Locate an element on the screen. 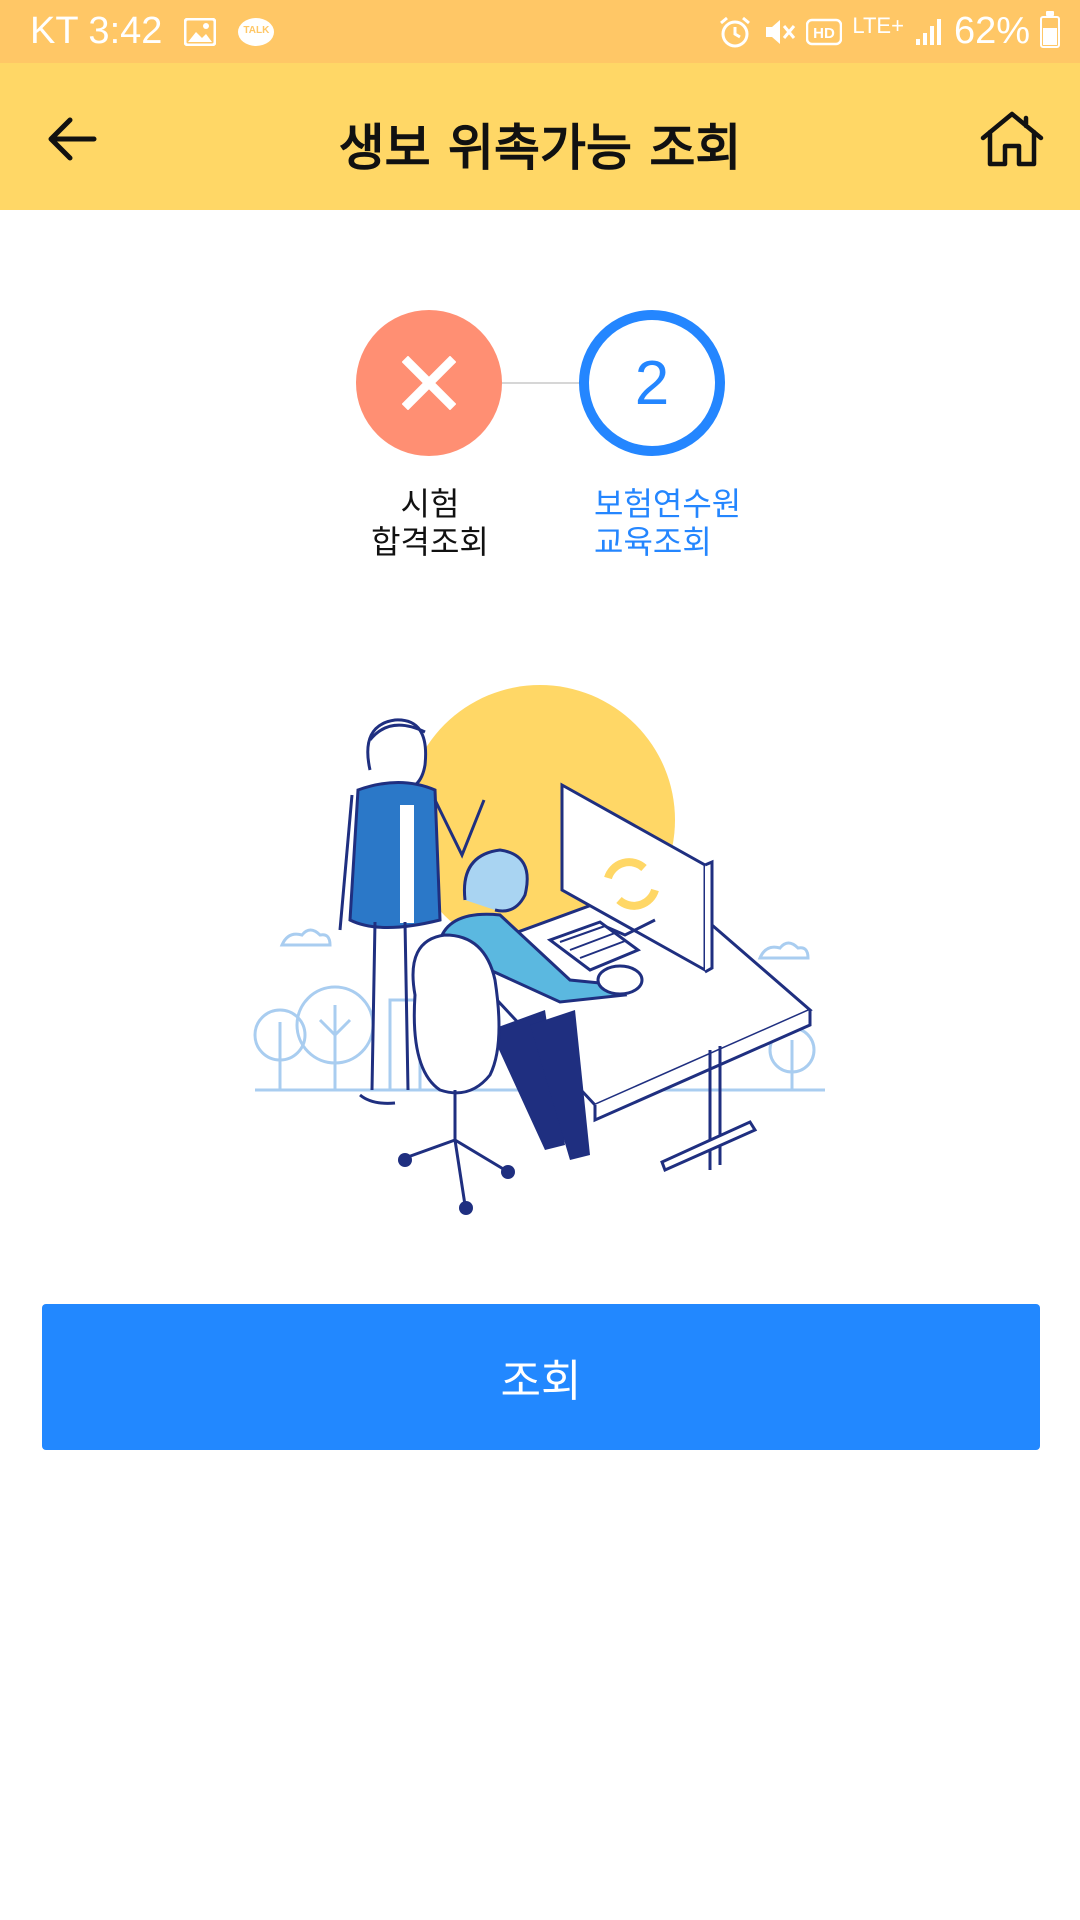 This screenshot has width=1080, height=1920. mute-icon is located at coordinates (779, 32).